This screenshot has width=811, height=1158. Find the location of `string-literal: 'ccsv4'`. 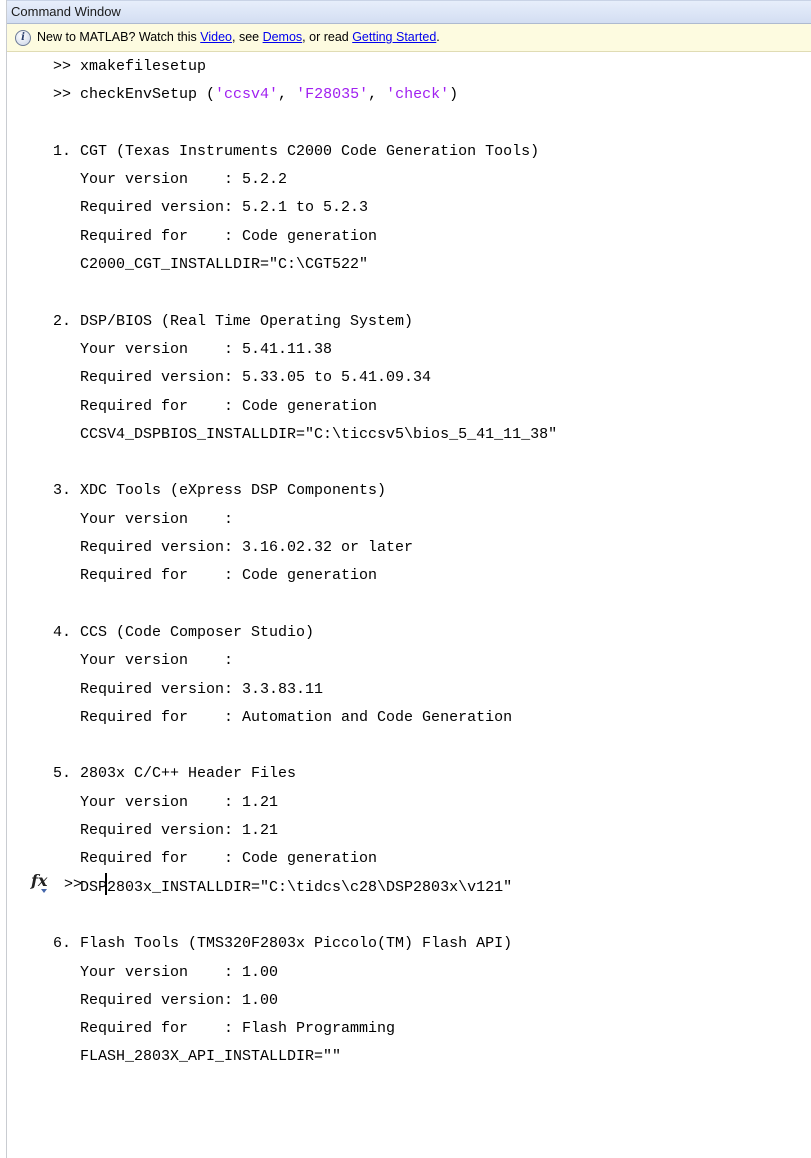

string-literal: 'ccsv4' is located at coordinates (247, 95).